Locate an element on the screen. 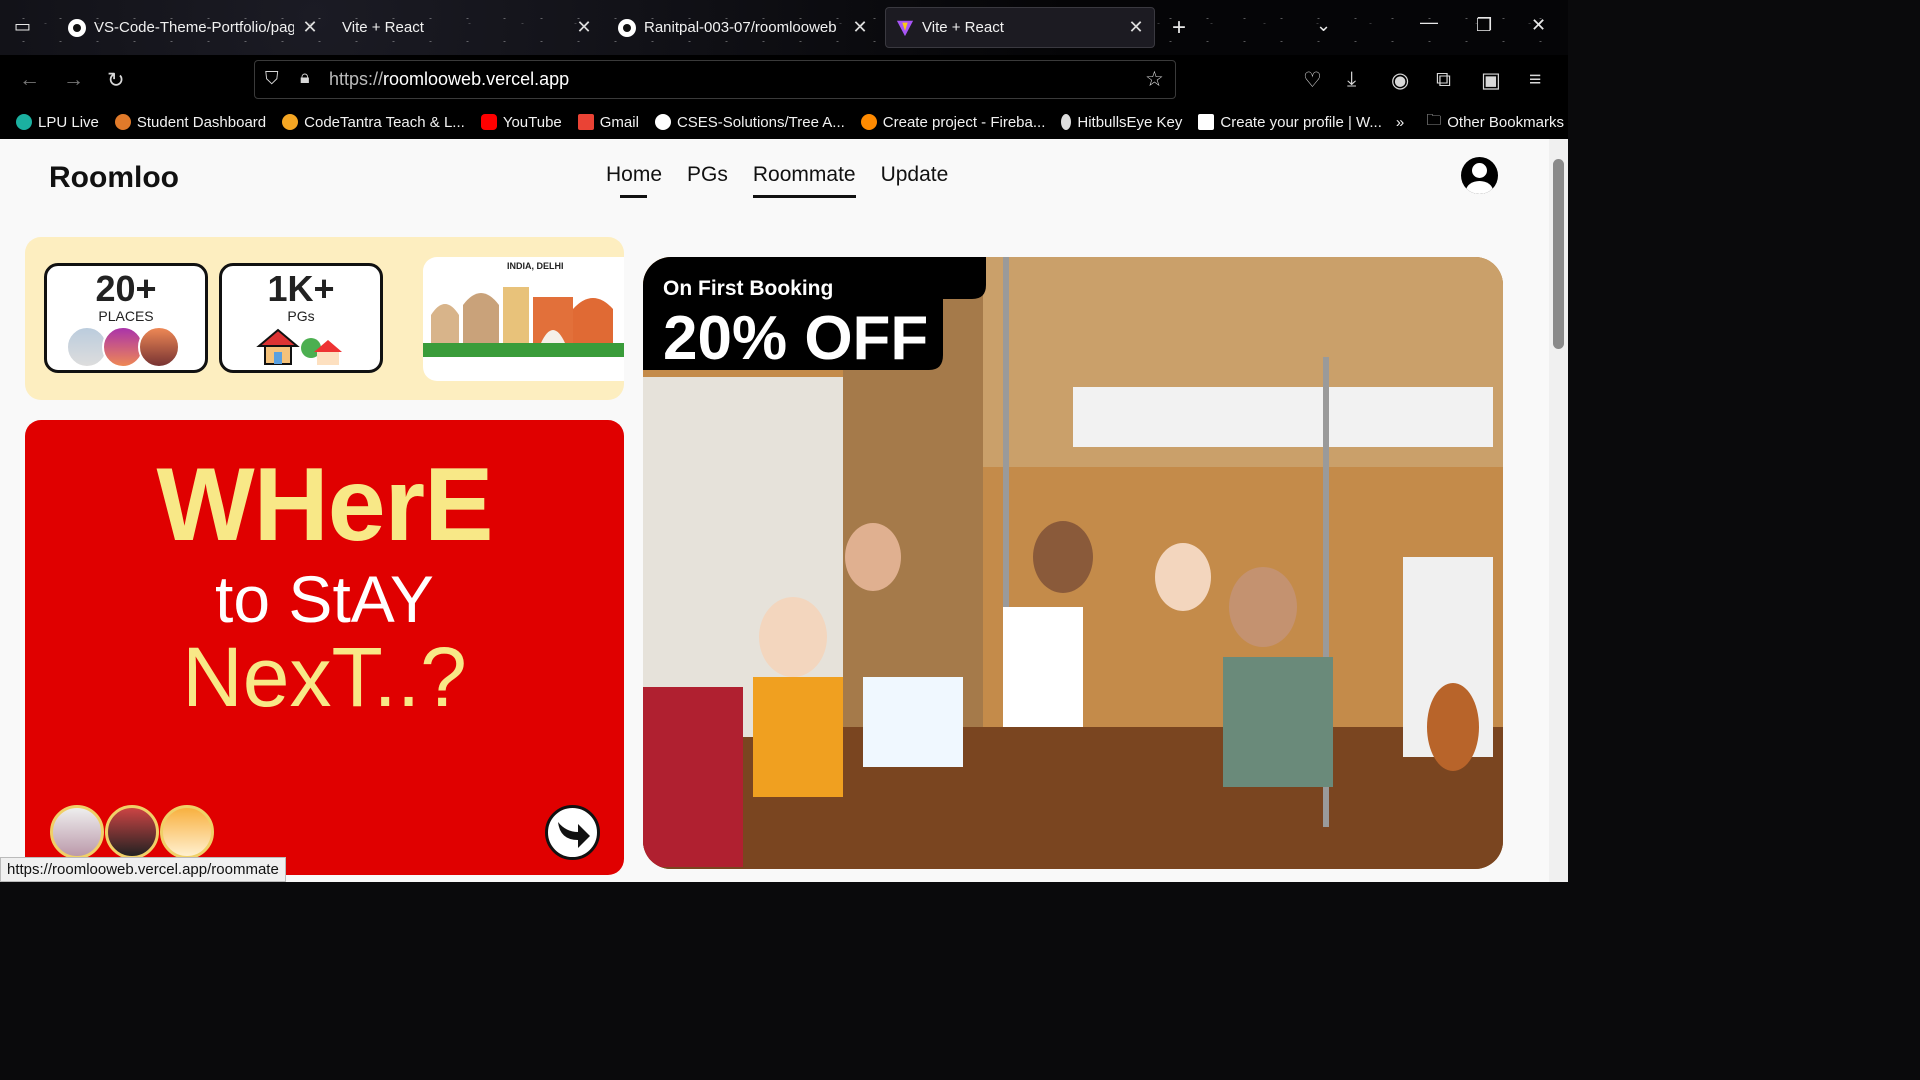 The height and width of the screenshot is (1080, 1920). feedback-icon: ▣ is located at coordinates (1491, 80).